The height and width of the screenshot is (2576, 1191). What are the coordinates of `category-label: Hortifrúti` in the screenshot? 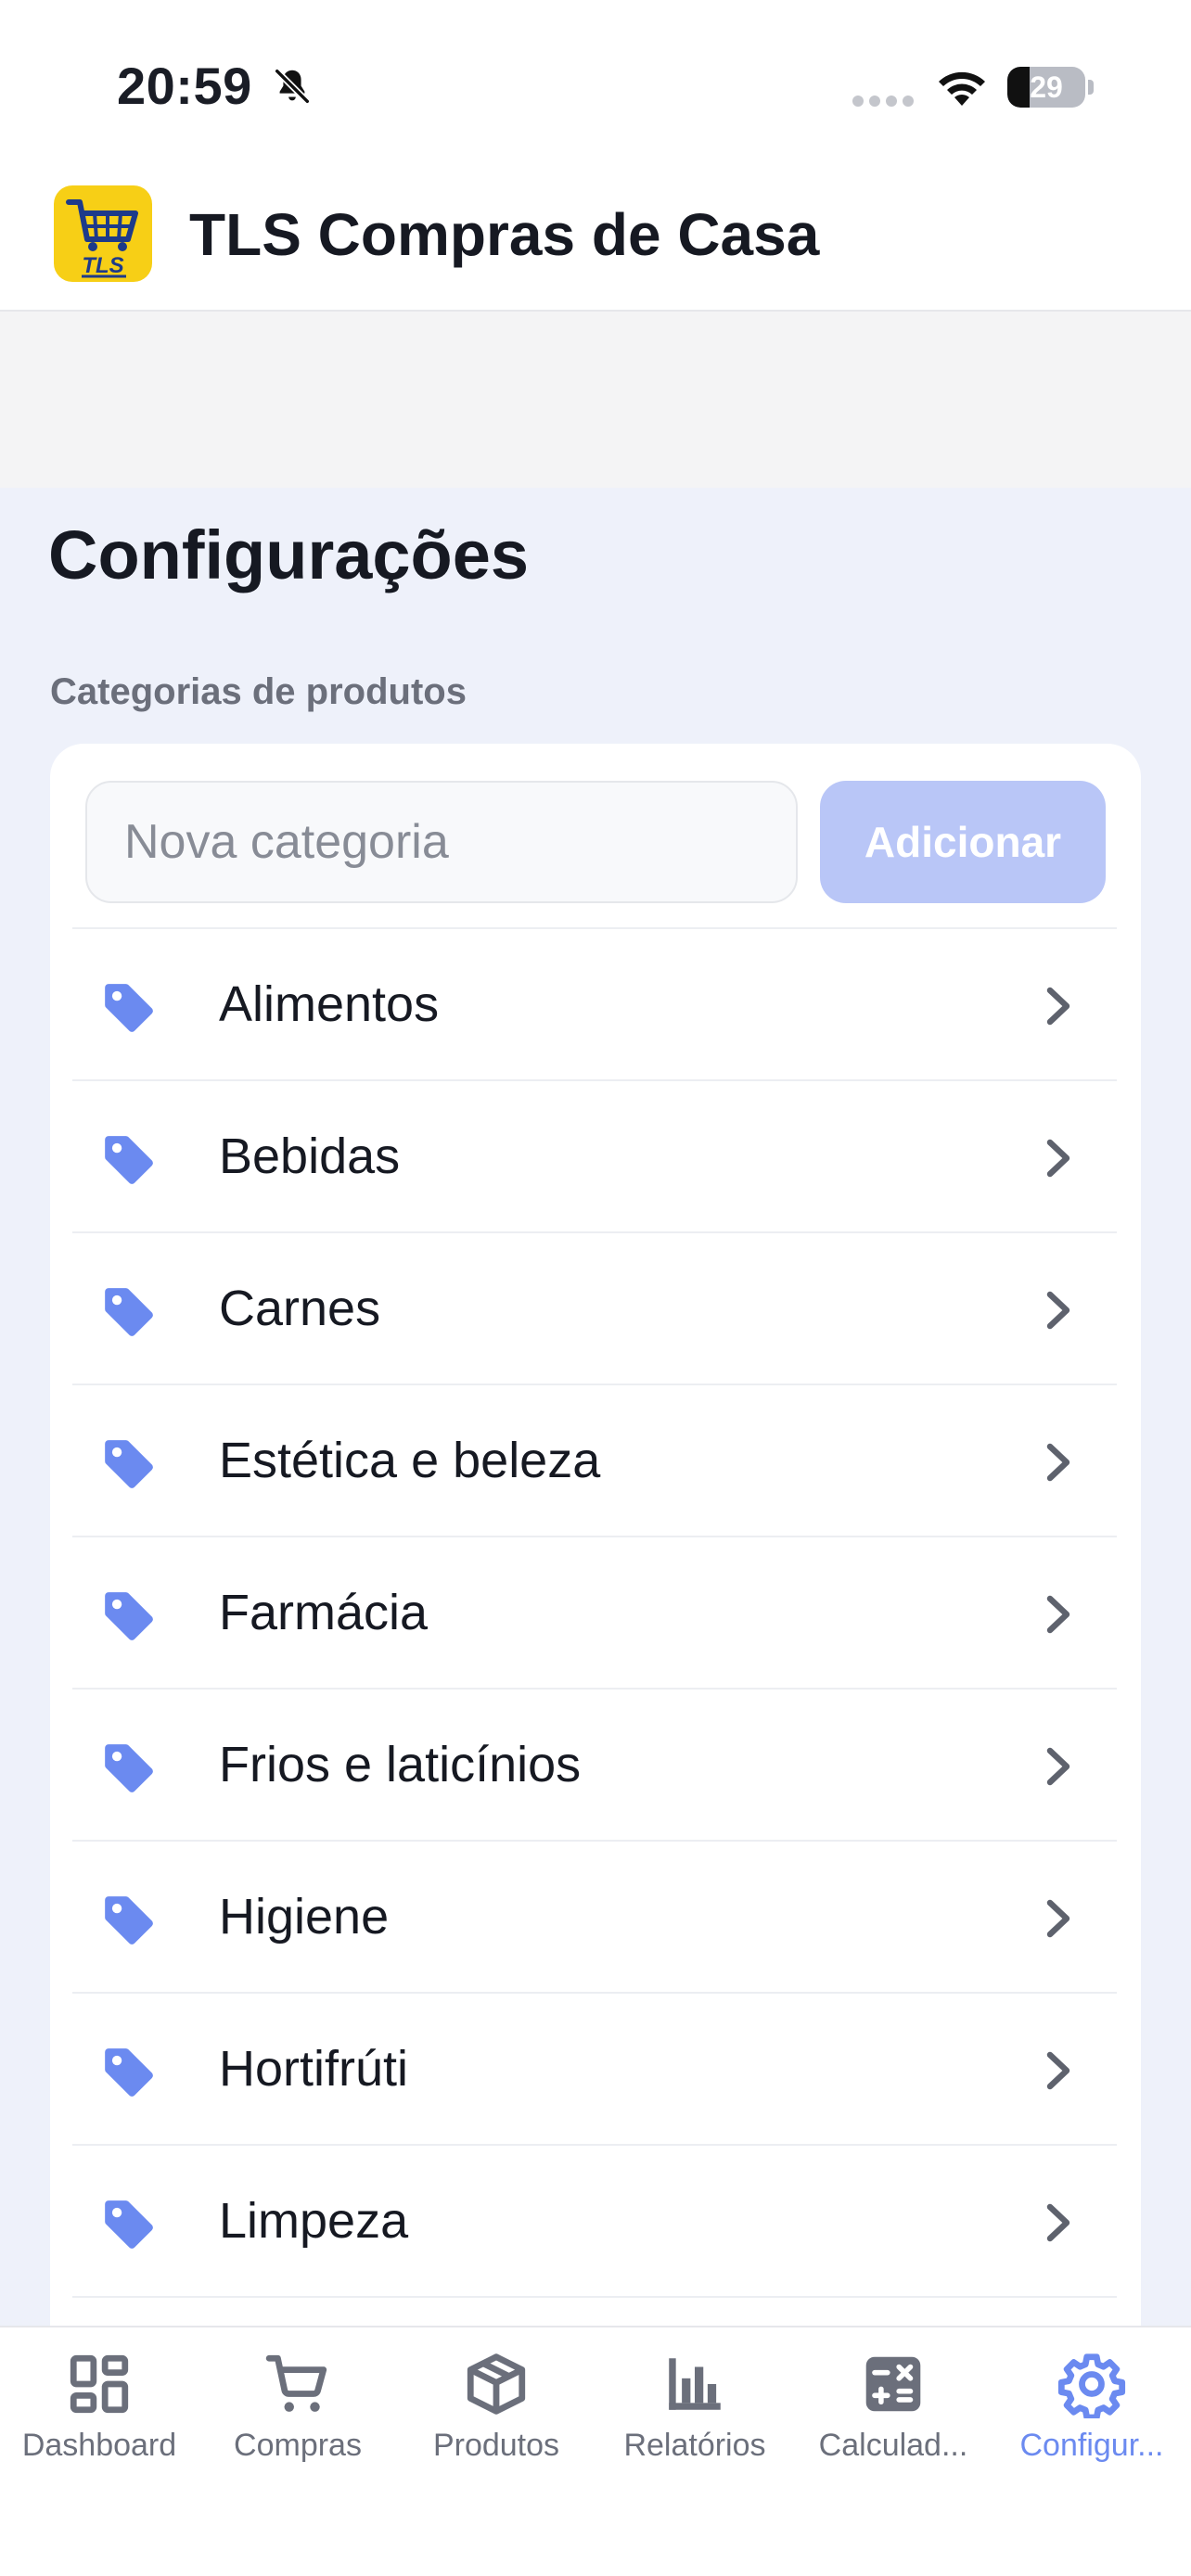 It's located at (314, 2069).